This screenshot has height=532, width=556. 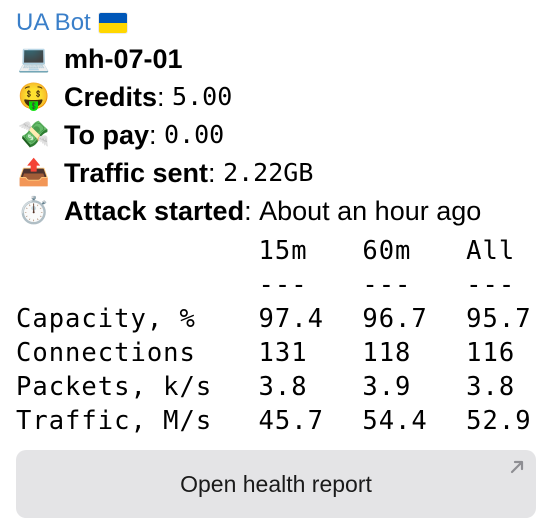 I want to click on stat-value: 118, so click(x=387, y=353).